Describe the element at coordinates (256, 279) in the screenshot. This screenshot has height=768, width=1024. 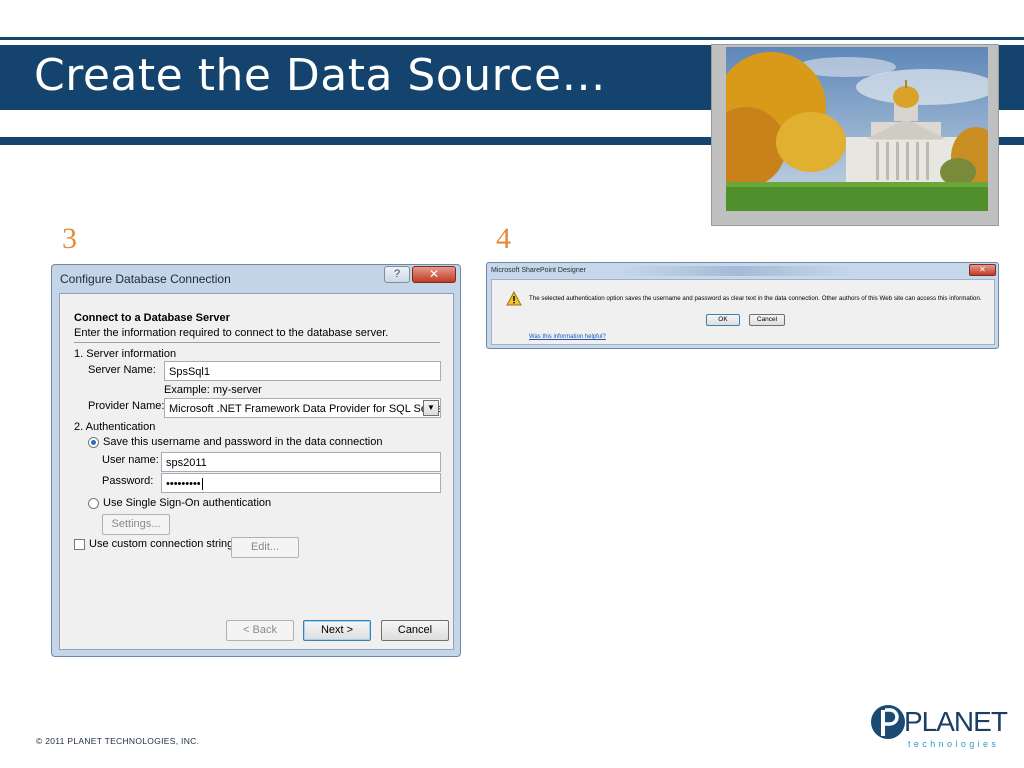
I see `dialog-titlebar: Configure Database Connection ? ✕` at that location.